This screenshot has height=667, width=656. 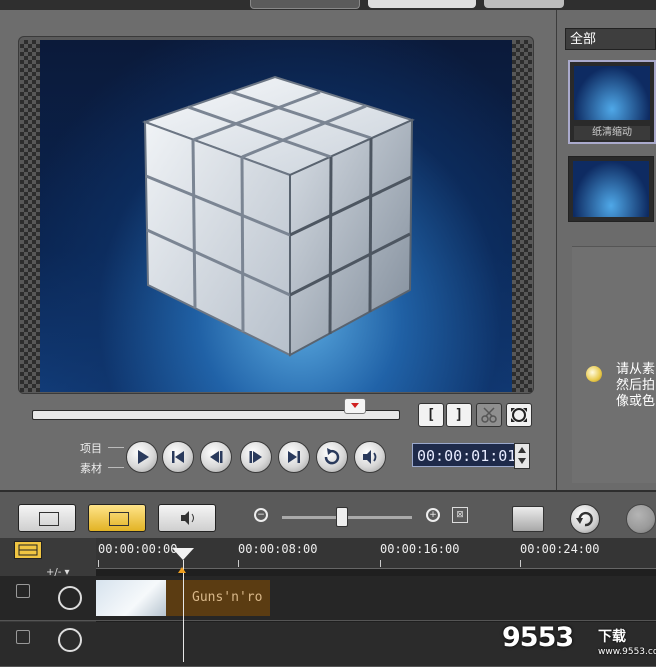 What do you see at coordinates (30, 216) in the screenshot?
I see `checker-border-left` at bounding box center [30, 216].